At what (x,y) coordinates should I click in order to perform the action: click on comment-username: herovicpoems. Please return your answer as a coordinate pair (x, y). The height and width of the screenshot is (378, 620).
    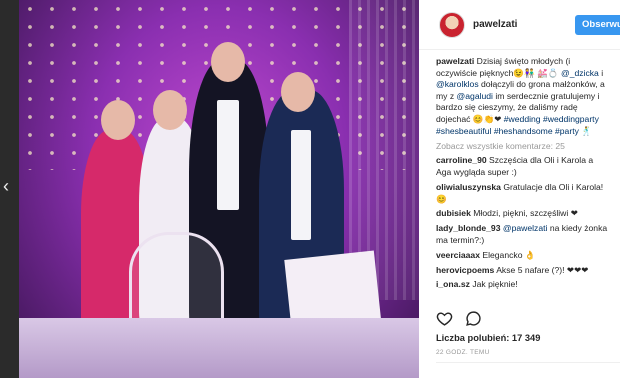
    Looking at the image, I should click on (465, 270).